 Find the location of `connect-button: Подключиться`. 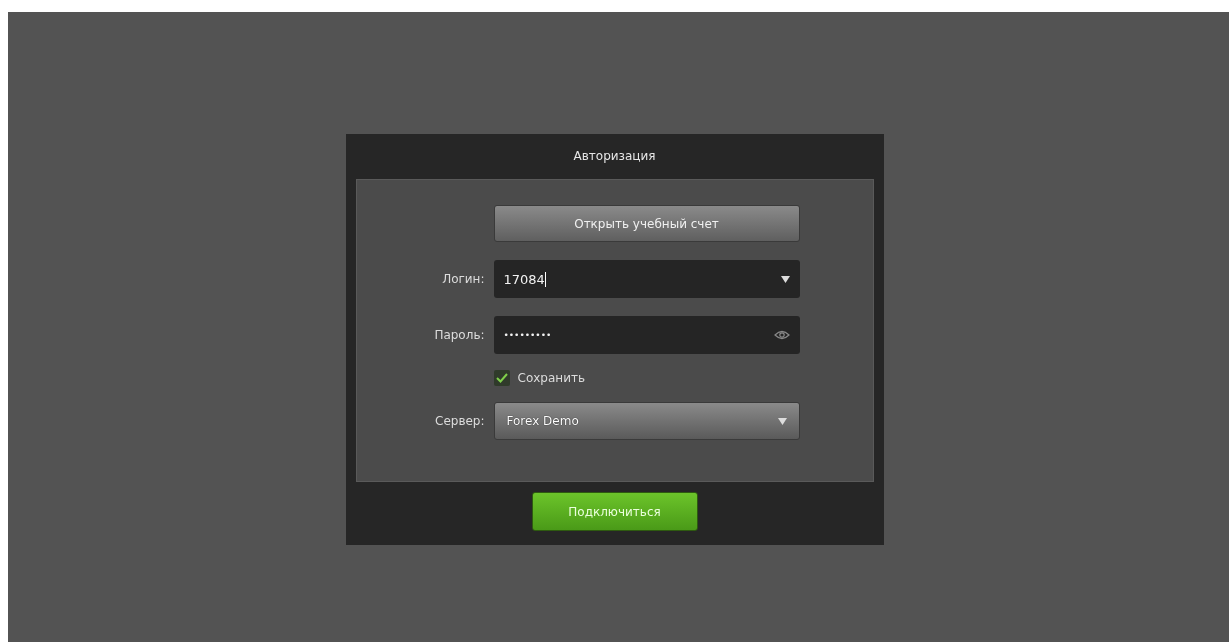

connect-button: Подключиться is located at coordinates (614, 511).